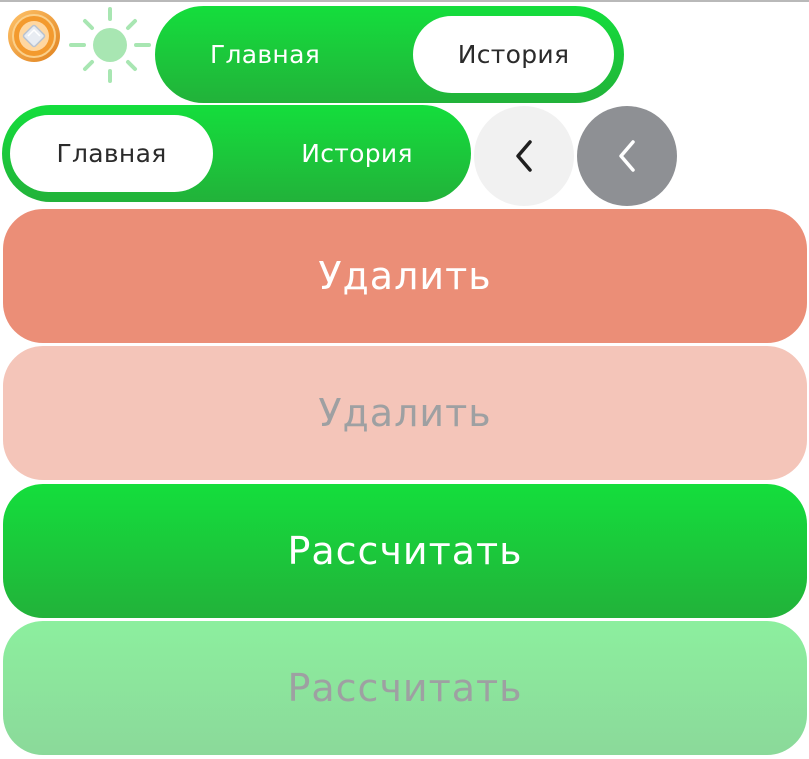  What do you see at coordinates (404, 1) in the screenshot?
I see `top-divider` at bounding box center [404, 1].